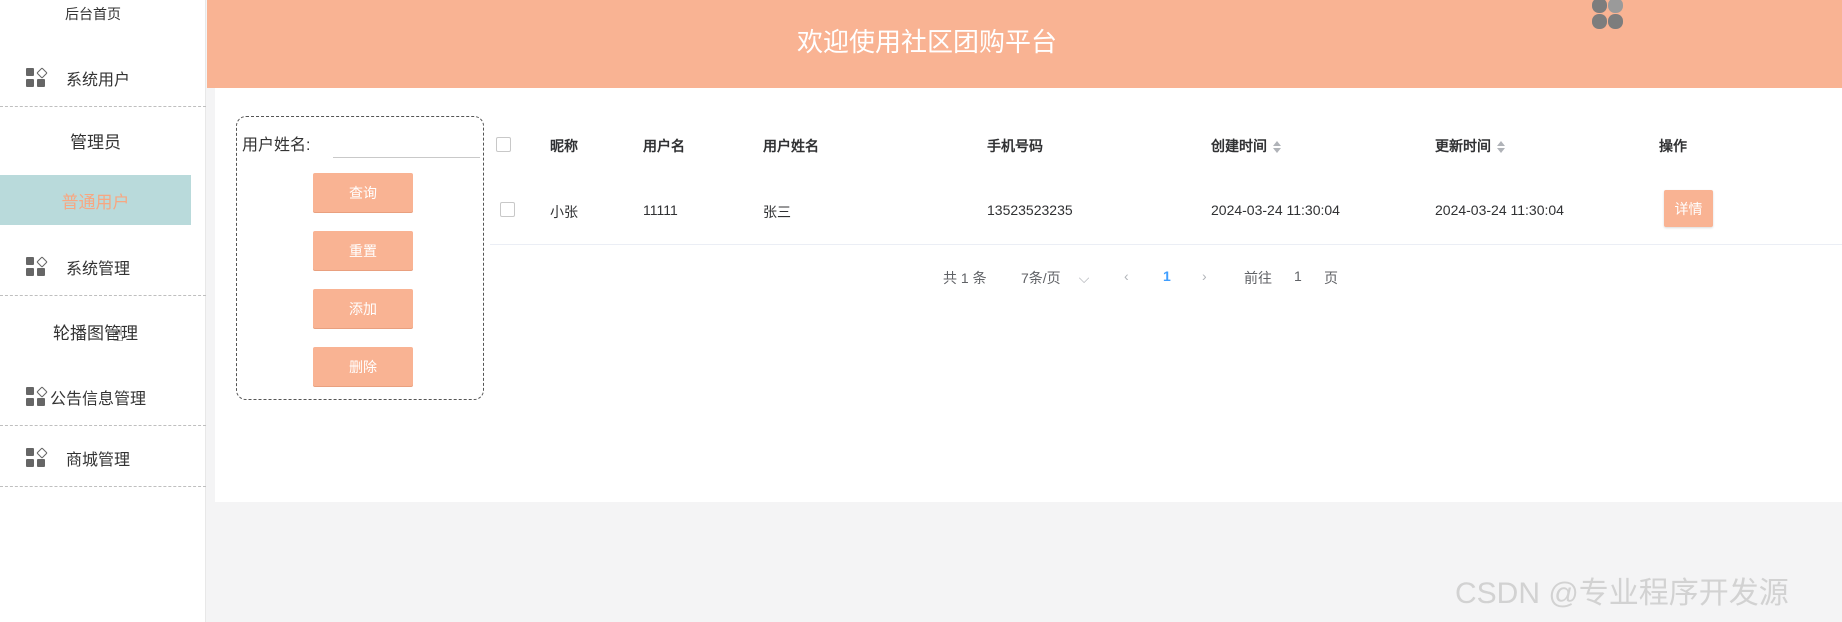 Image resolution: width=1842 pixels, height=622 pixels. I want to click on page-size-value: 7条/页, so click(1041, 278).